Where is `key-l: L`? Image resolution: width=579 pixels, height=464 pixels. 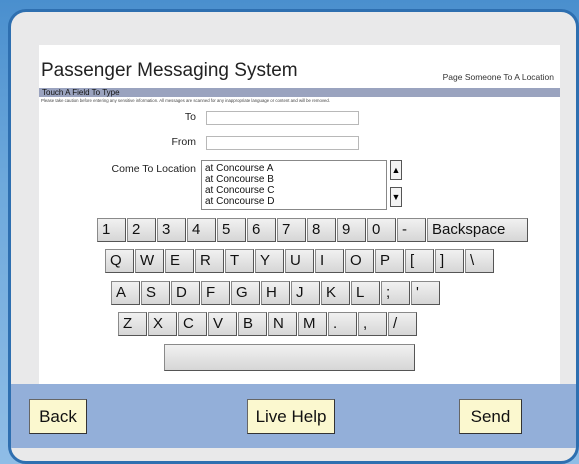 key-l: L is located at coordinates (365, 293).